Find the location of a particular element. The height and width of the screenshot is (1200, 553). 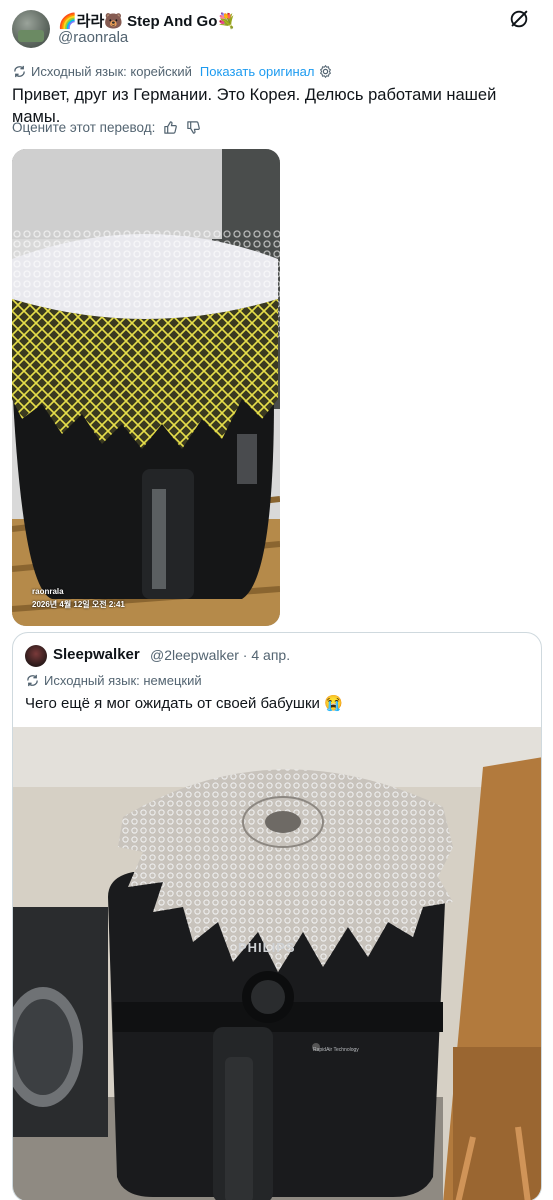

grok-icon is located at coordinates (519, 19).